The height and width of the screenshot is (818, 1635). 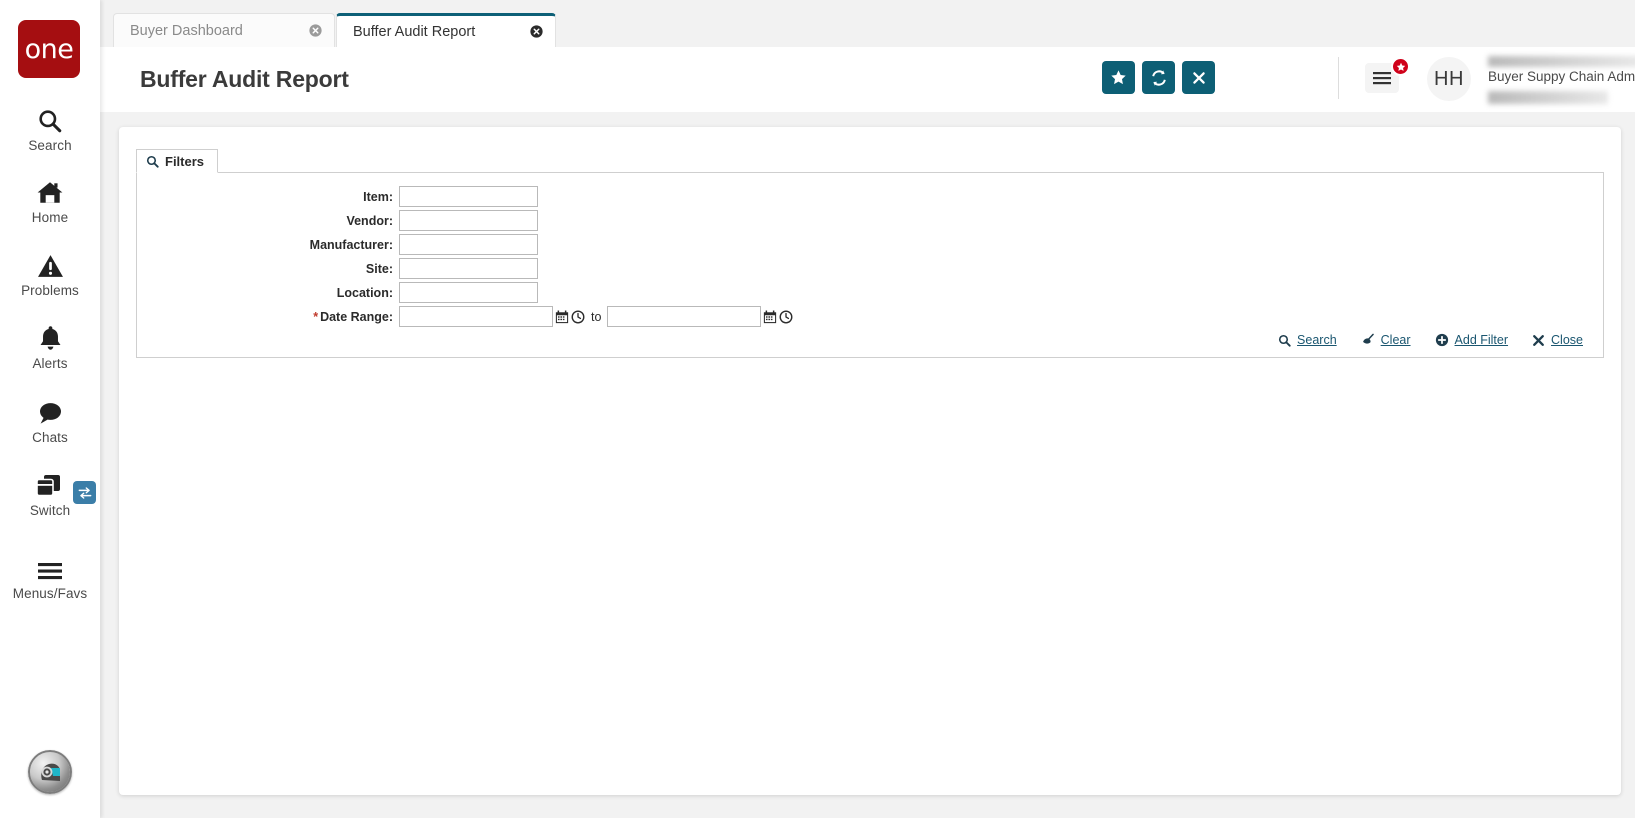 I want to click on header-divider, so click(x=1338, y=78).